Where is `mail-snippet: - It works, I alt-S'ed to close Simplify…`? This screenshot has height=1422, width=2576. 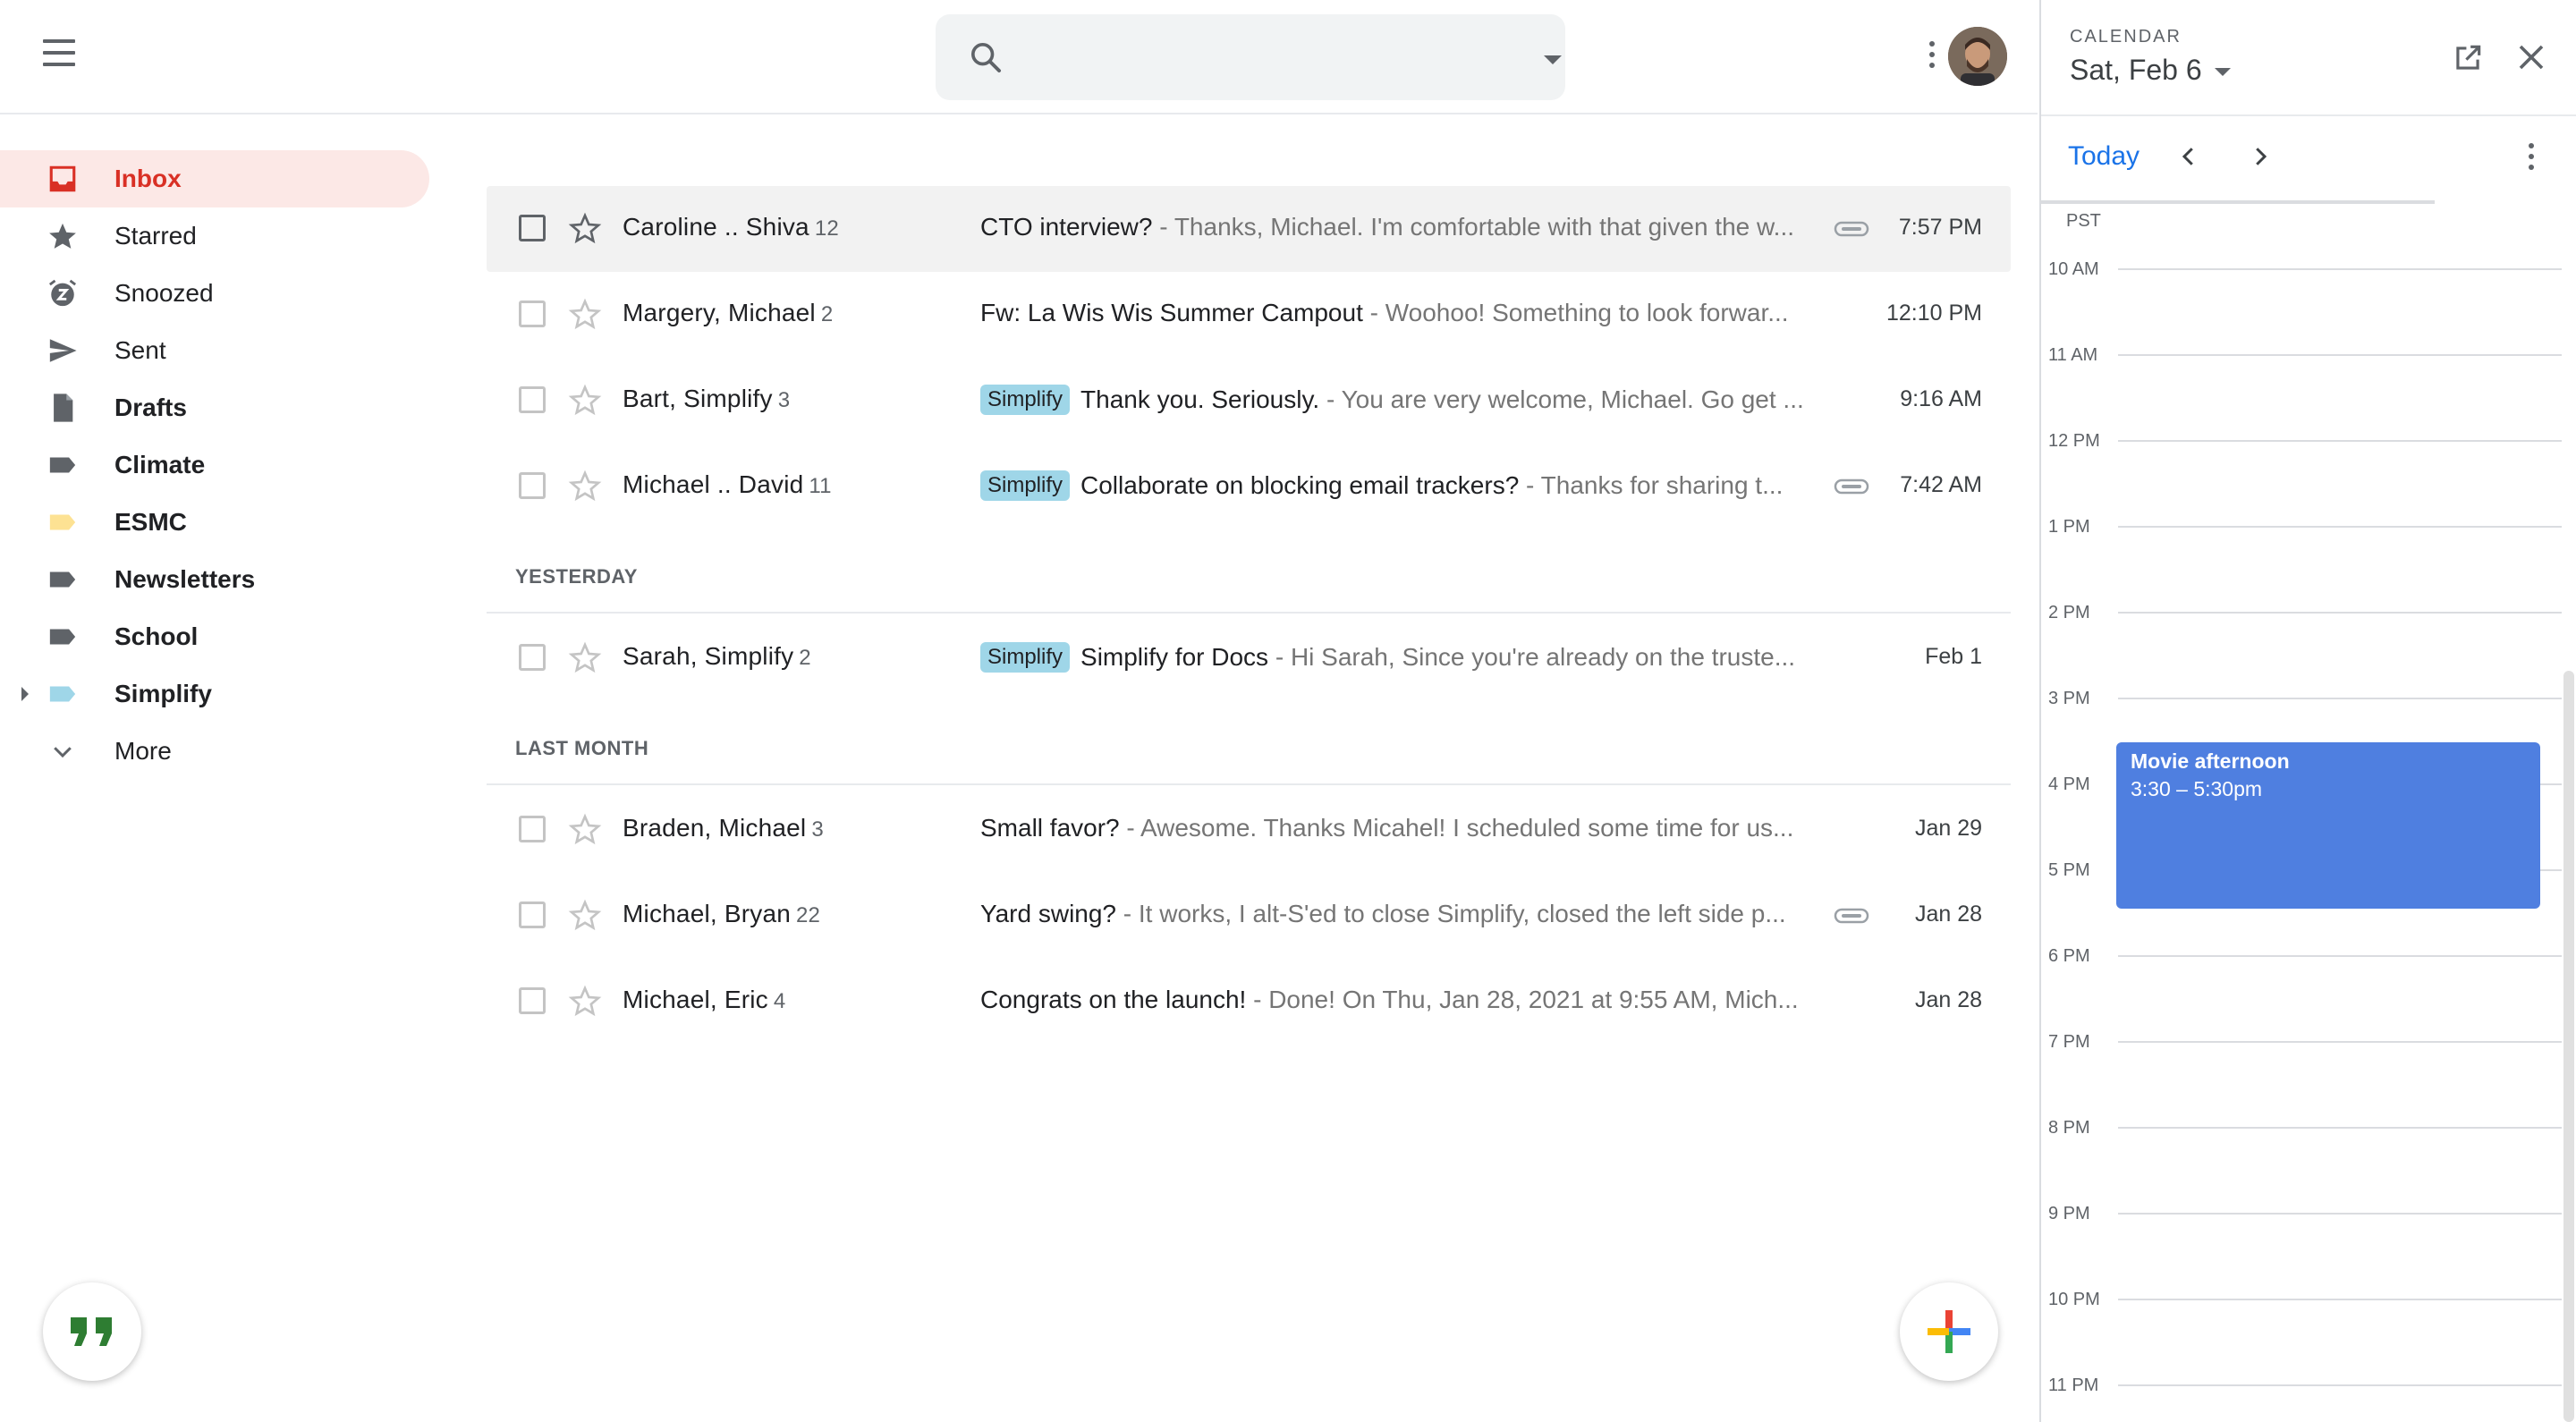
mail-snippet: - It works, I alt-S'ed to close Simplify… is located at coordinates (1451, 913).